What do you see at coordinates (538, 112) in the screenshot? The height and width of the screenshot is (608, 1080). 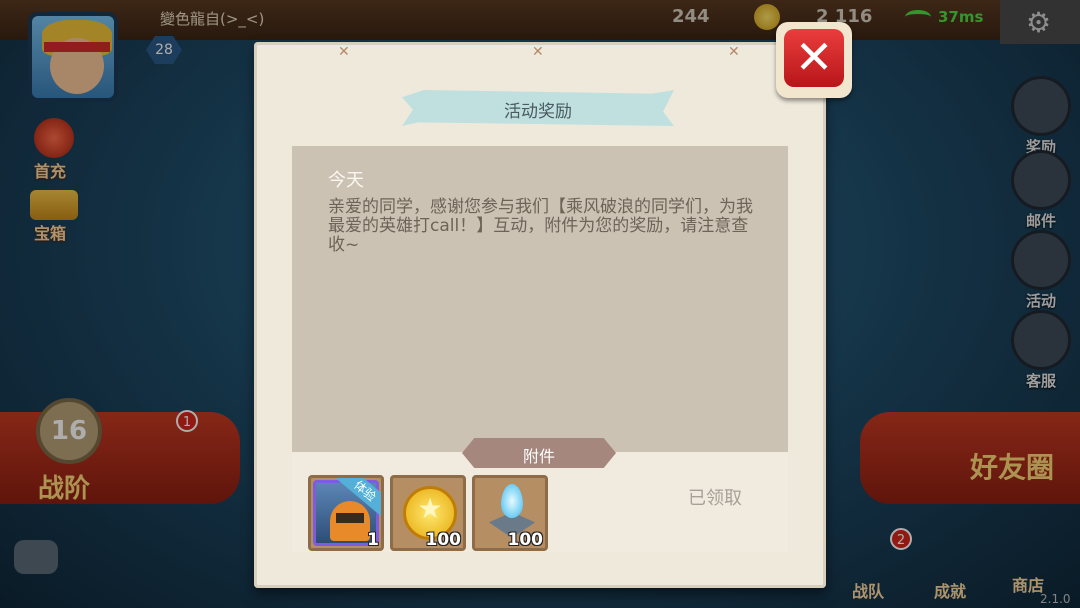 I see `dialog-title: 活动奖励` at bounding box center [538, 112].